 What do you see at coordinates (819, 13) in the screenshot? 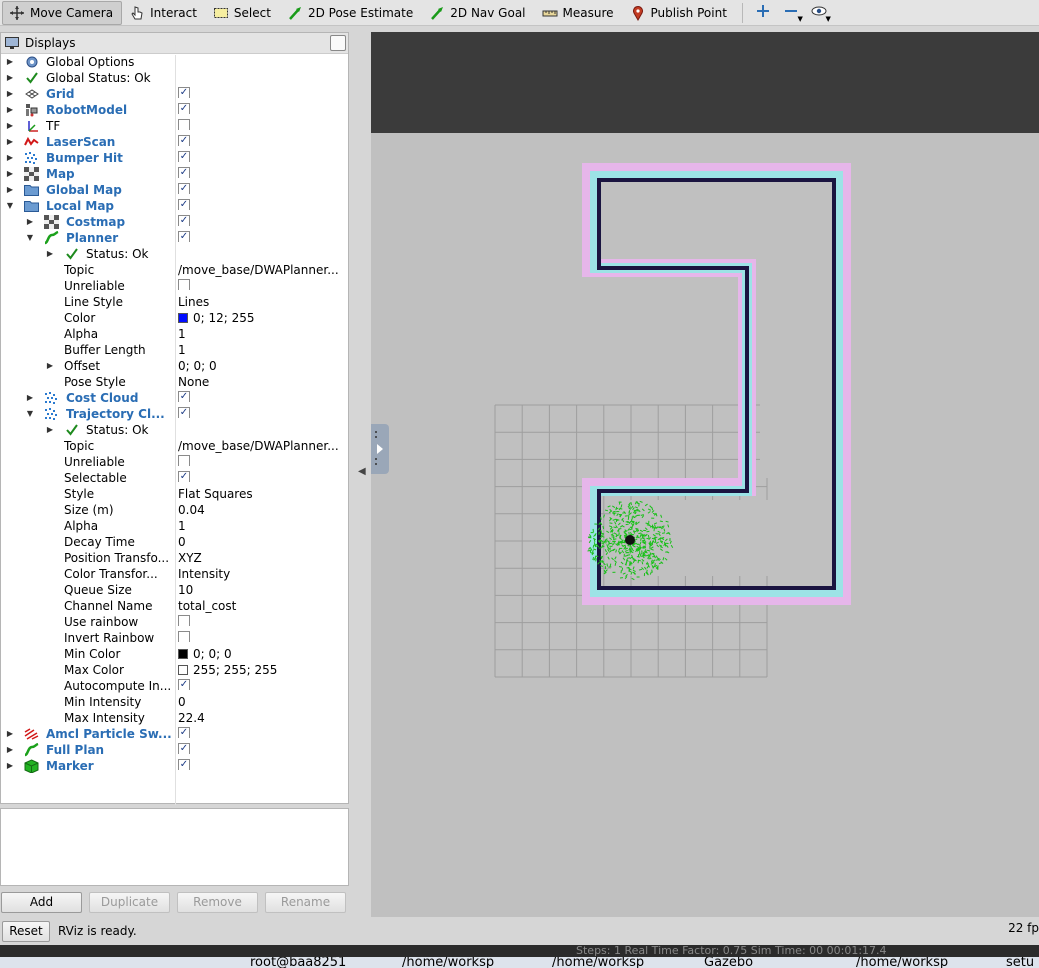
I see `view-options-button: ▼` at bounding box center [819, 13].